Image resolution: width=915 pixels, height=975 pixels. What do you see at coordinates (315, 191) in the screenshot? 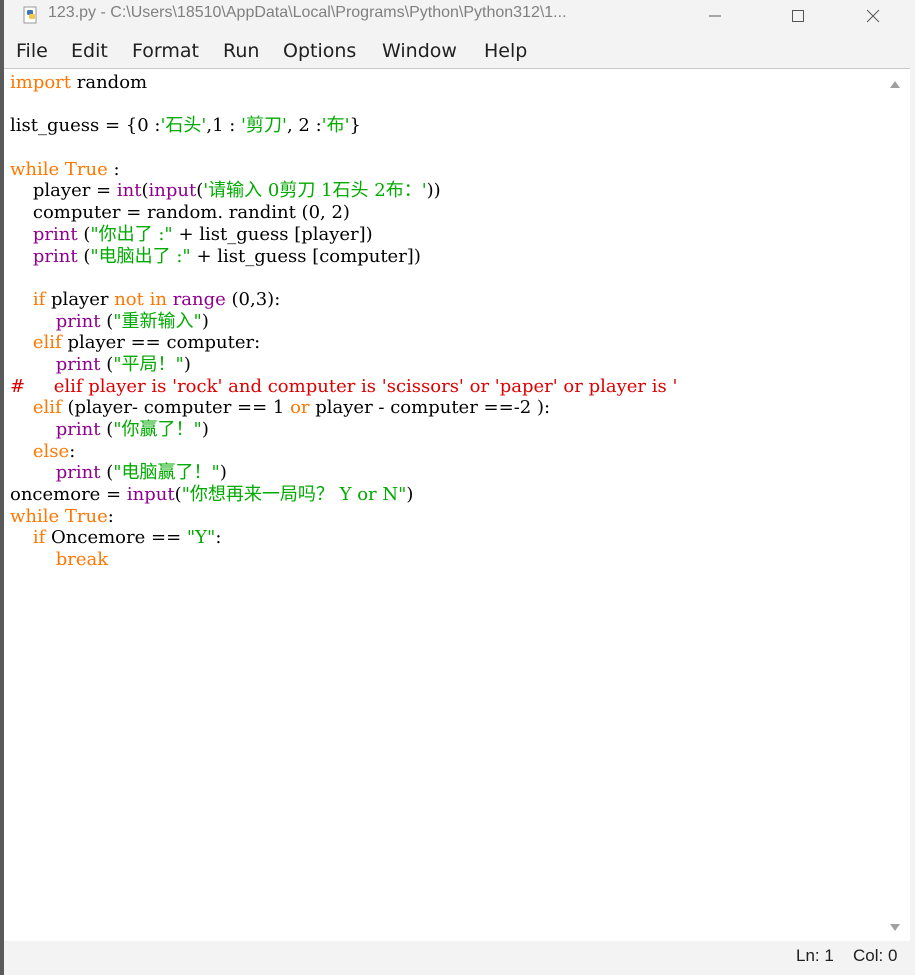
I see `code-token: '请输入 0剪刀 1石头 2布：'` at bounding box center [315, 191].